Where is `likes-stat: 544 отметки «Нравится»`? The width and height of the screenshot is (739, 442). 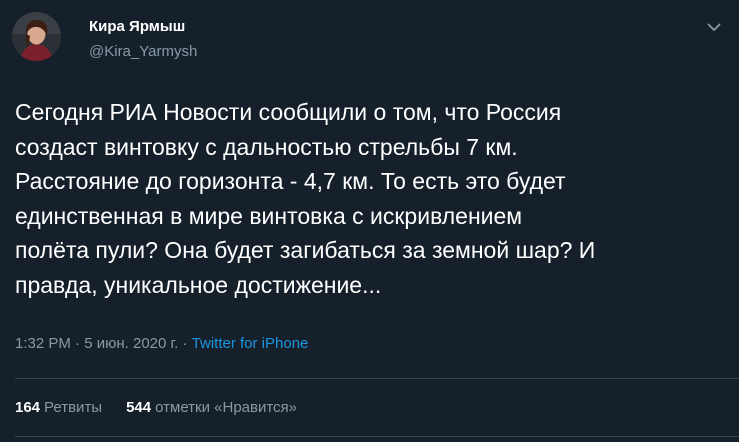
likes-stat: 544 отметки «Нравится» is located at coordinates (211, 408).